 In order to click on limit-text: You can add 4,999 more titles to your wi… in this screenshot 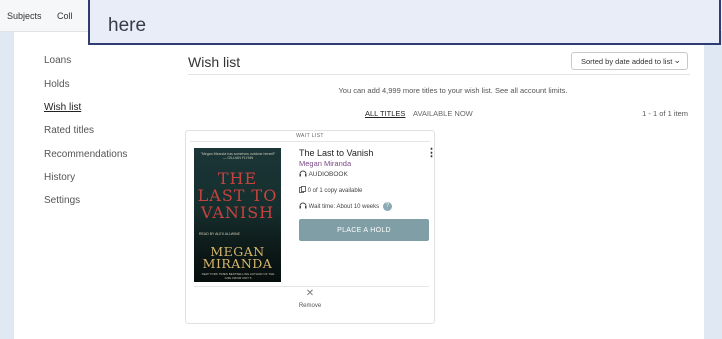, I will do `click(453, 90)`.